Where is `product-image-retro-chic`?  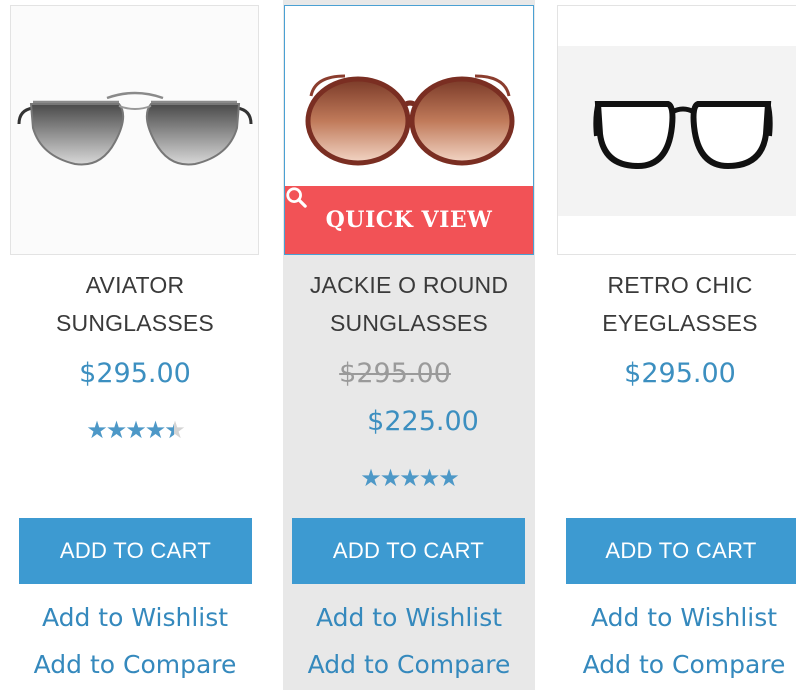 product-image-retro-chic is located at coordinates (676, 130).